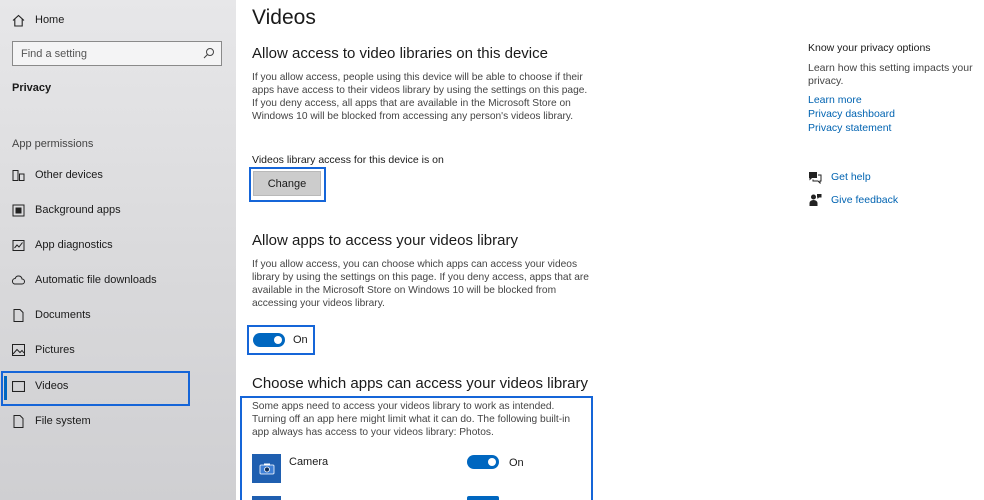  I want to click on app-access-toggle, so click(269, 340).